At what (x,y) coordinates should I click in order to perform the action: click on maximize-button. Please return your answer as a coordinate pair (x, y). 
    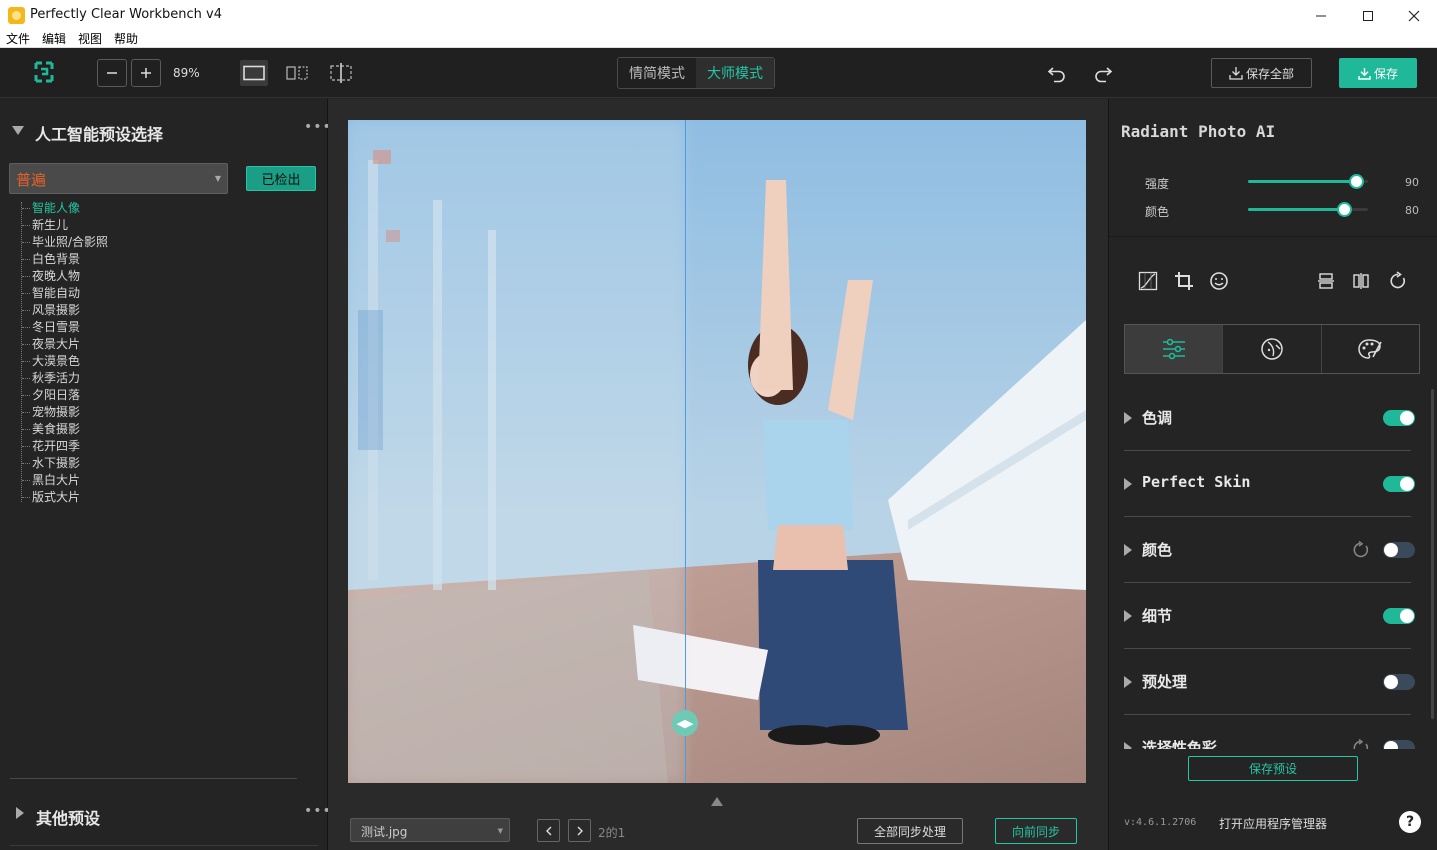
    Looking at the image, I should click on (1368, 15).